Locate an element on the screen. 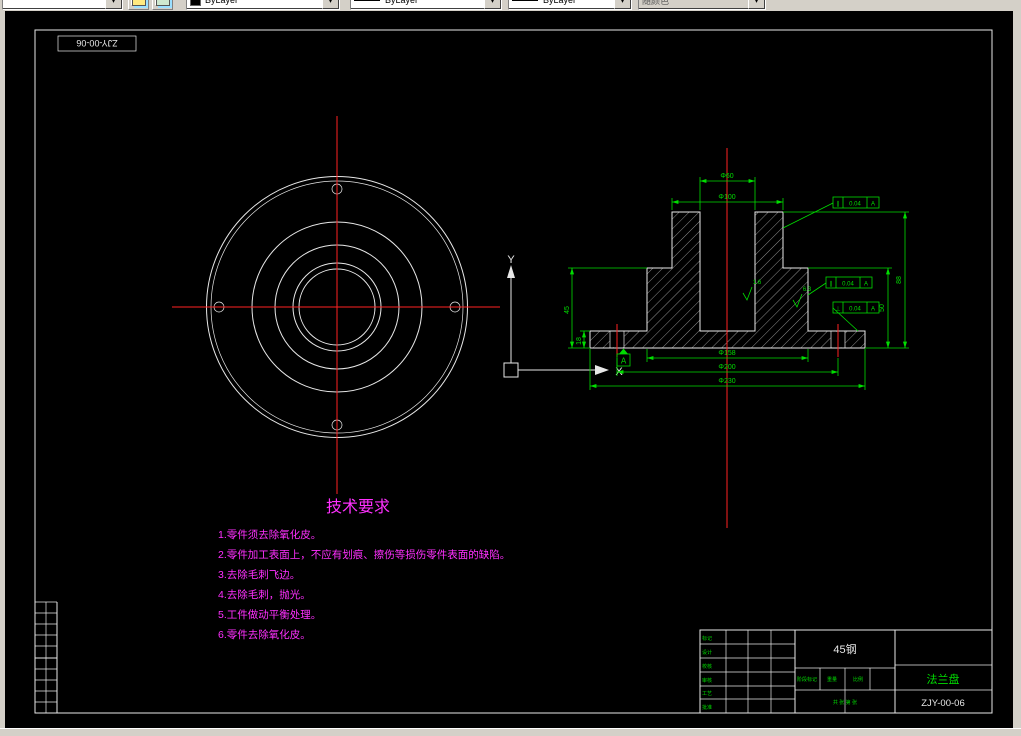 The height and width of the screenshot is (736, 1021). dim-label-height-total: 88 is located at coordinates (899, 280).